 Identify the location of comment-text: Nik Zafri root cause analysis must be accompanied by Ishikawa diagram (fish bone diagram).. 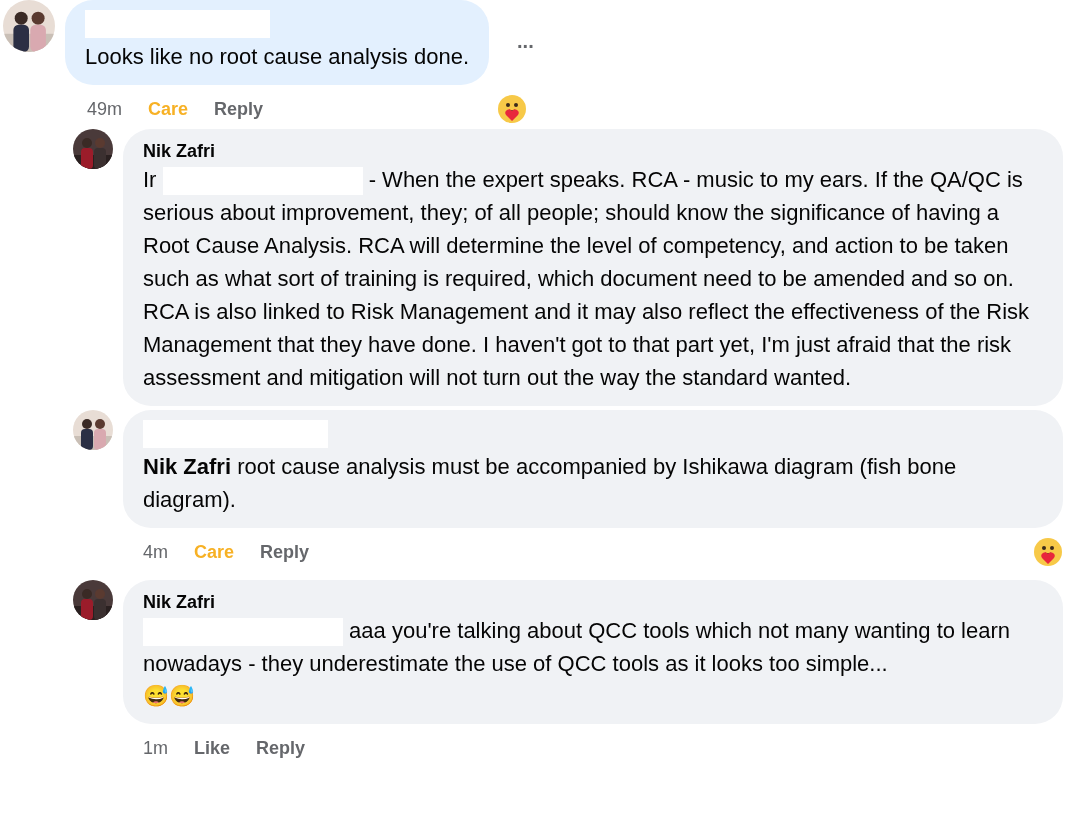
(550, 483).